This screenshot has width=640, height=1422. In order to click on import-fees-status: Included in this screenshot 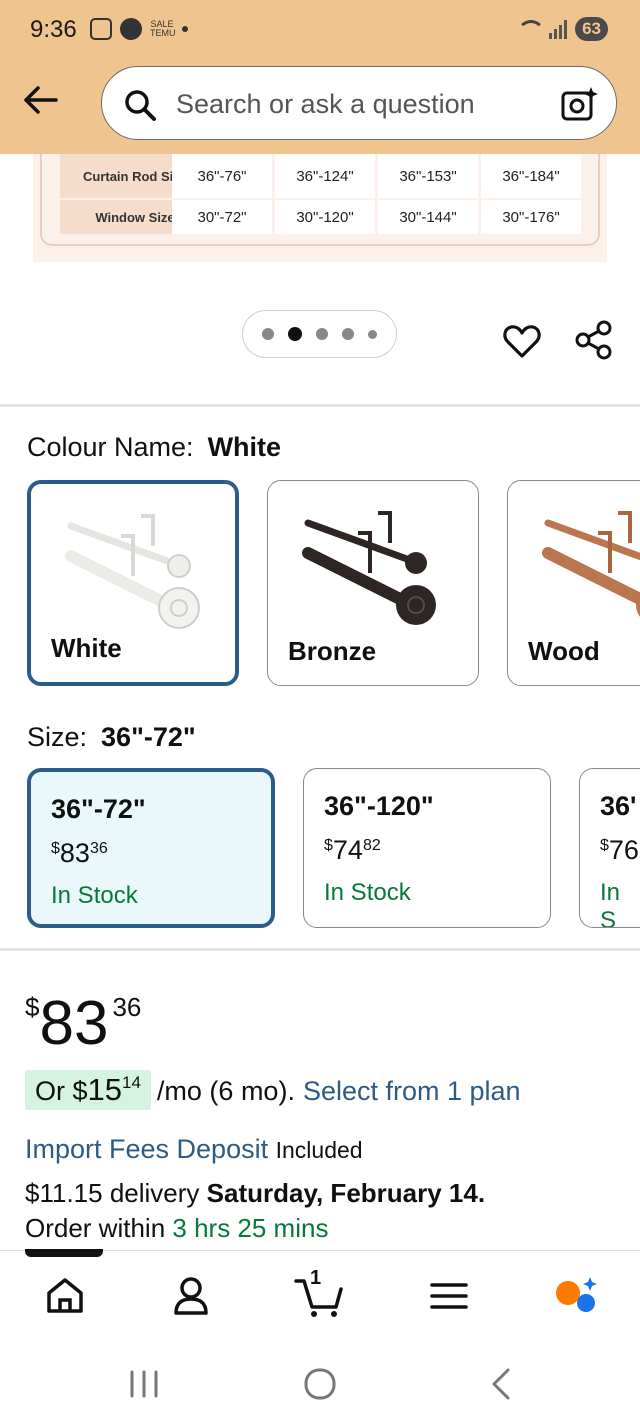, I will do `click(319, 1150)`.